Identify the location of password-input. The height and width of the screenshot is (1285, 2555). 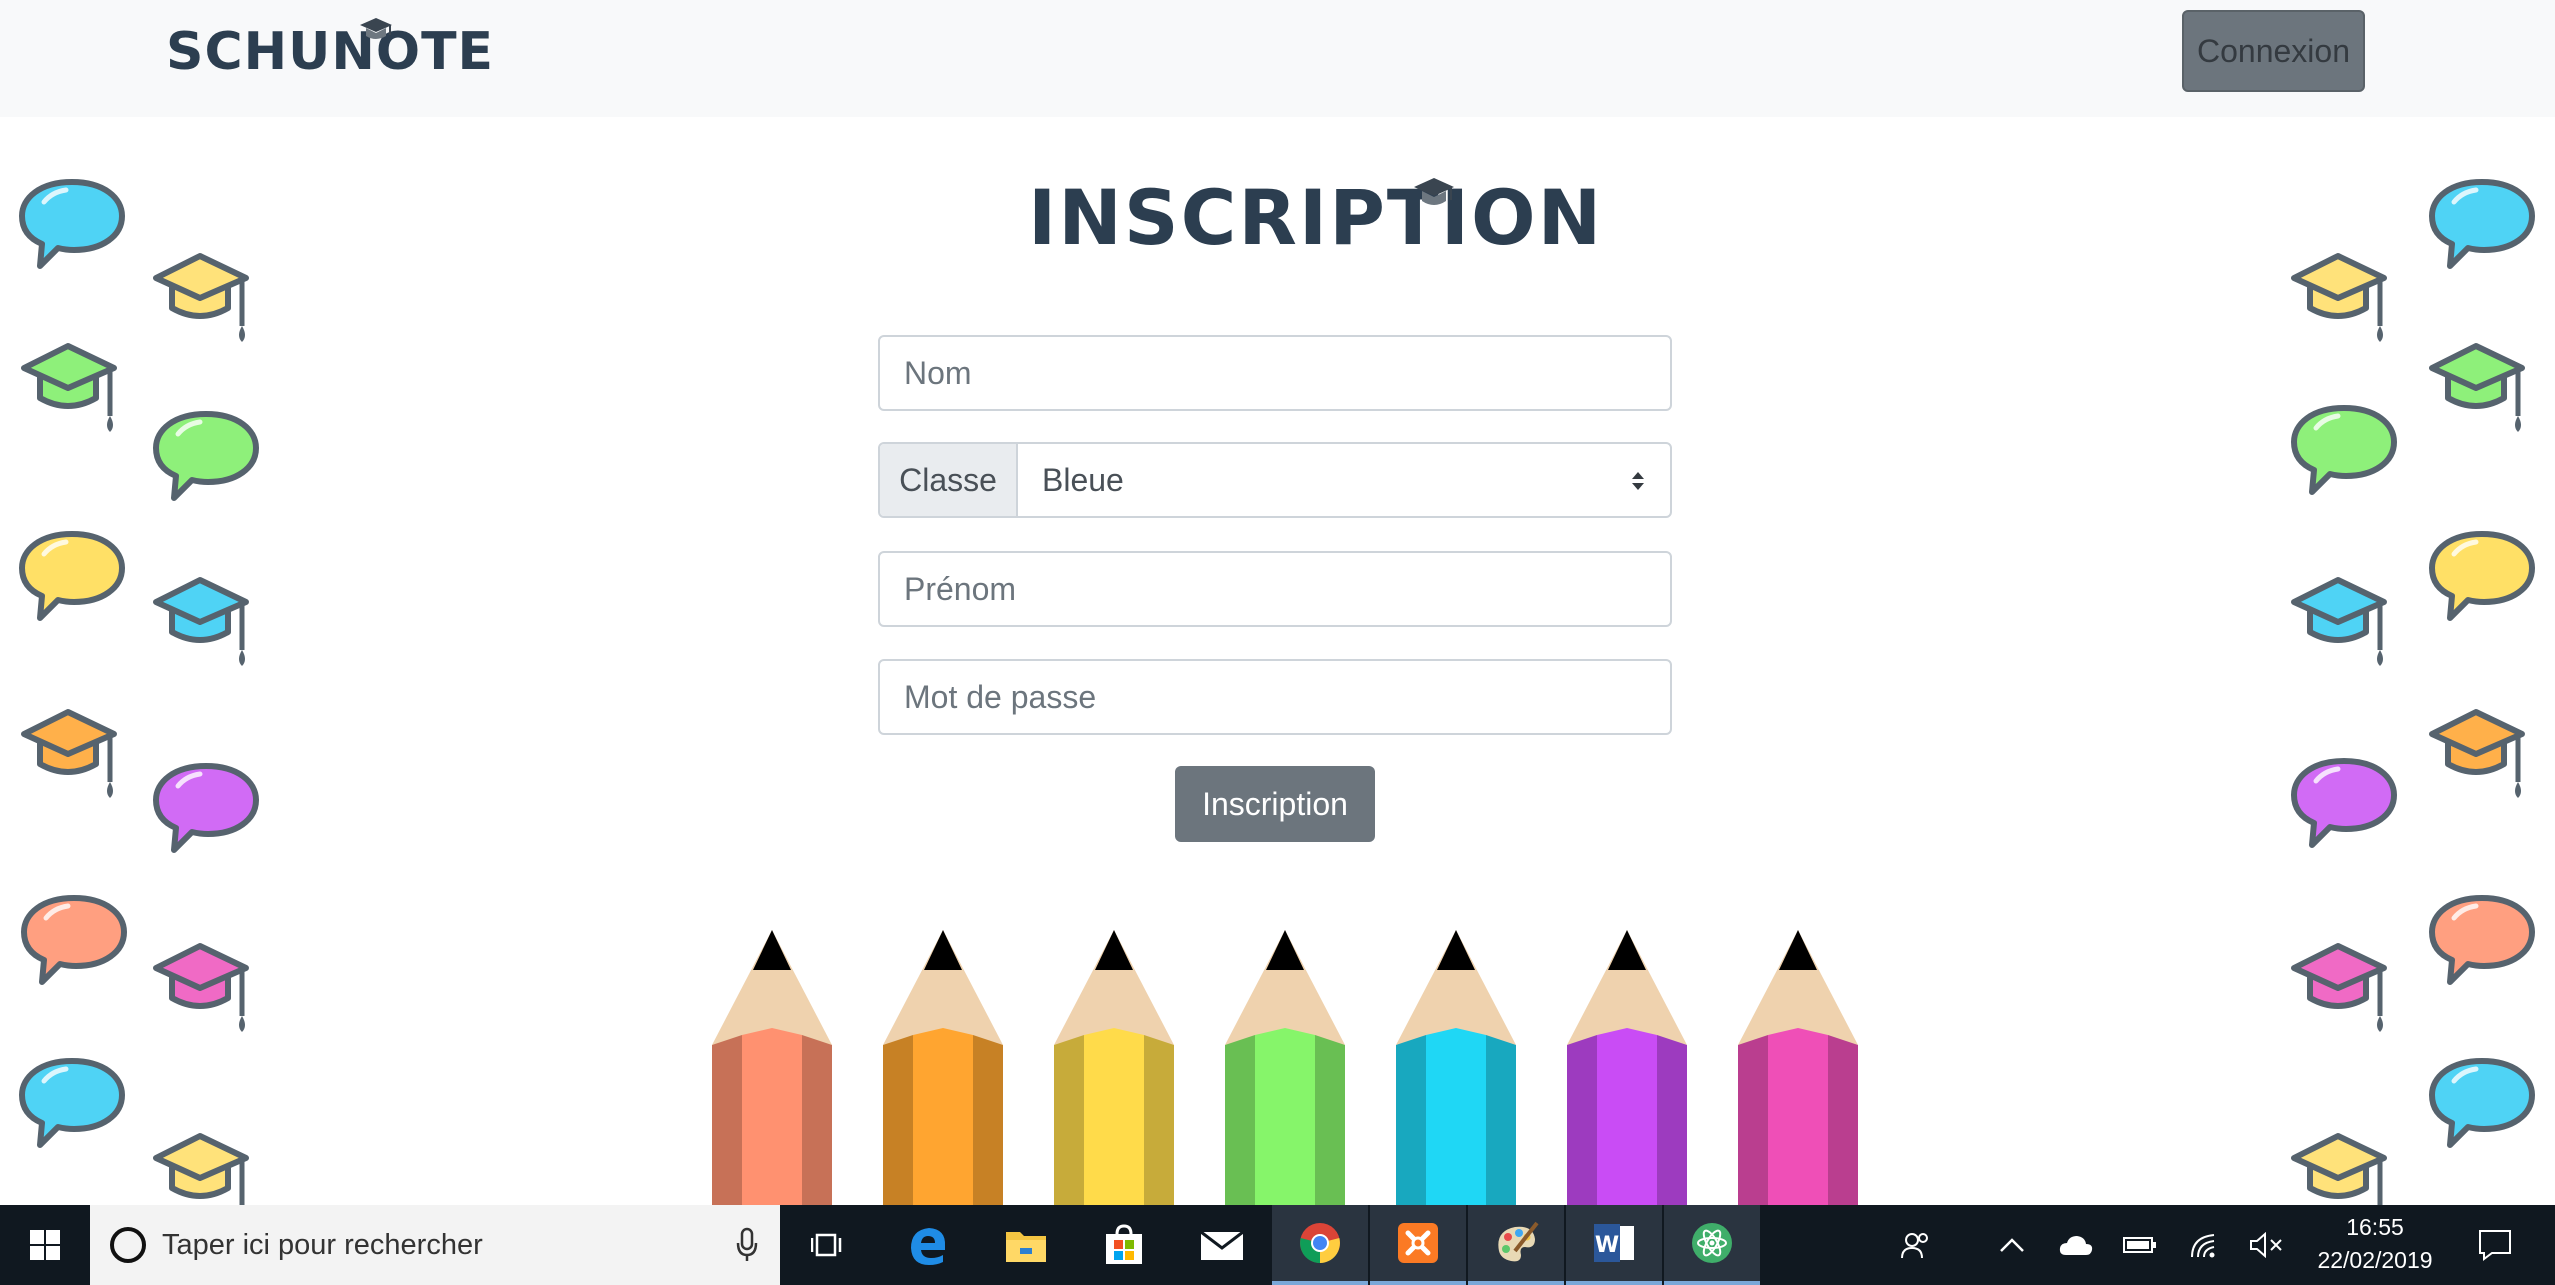
(1275, 697).